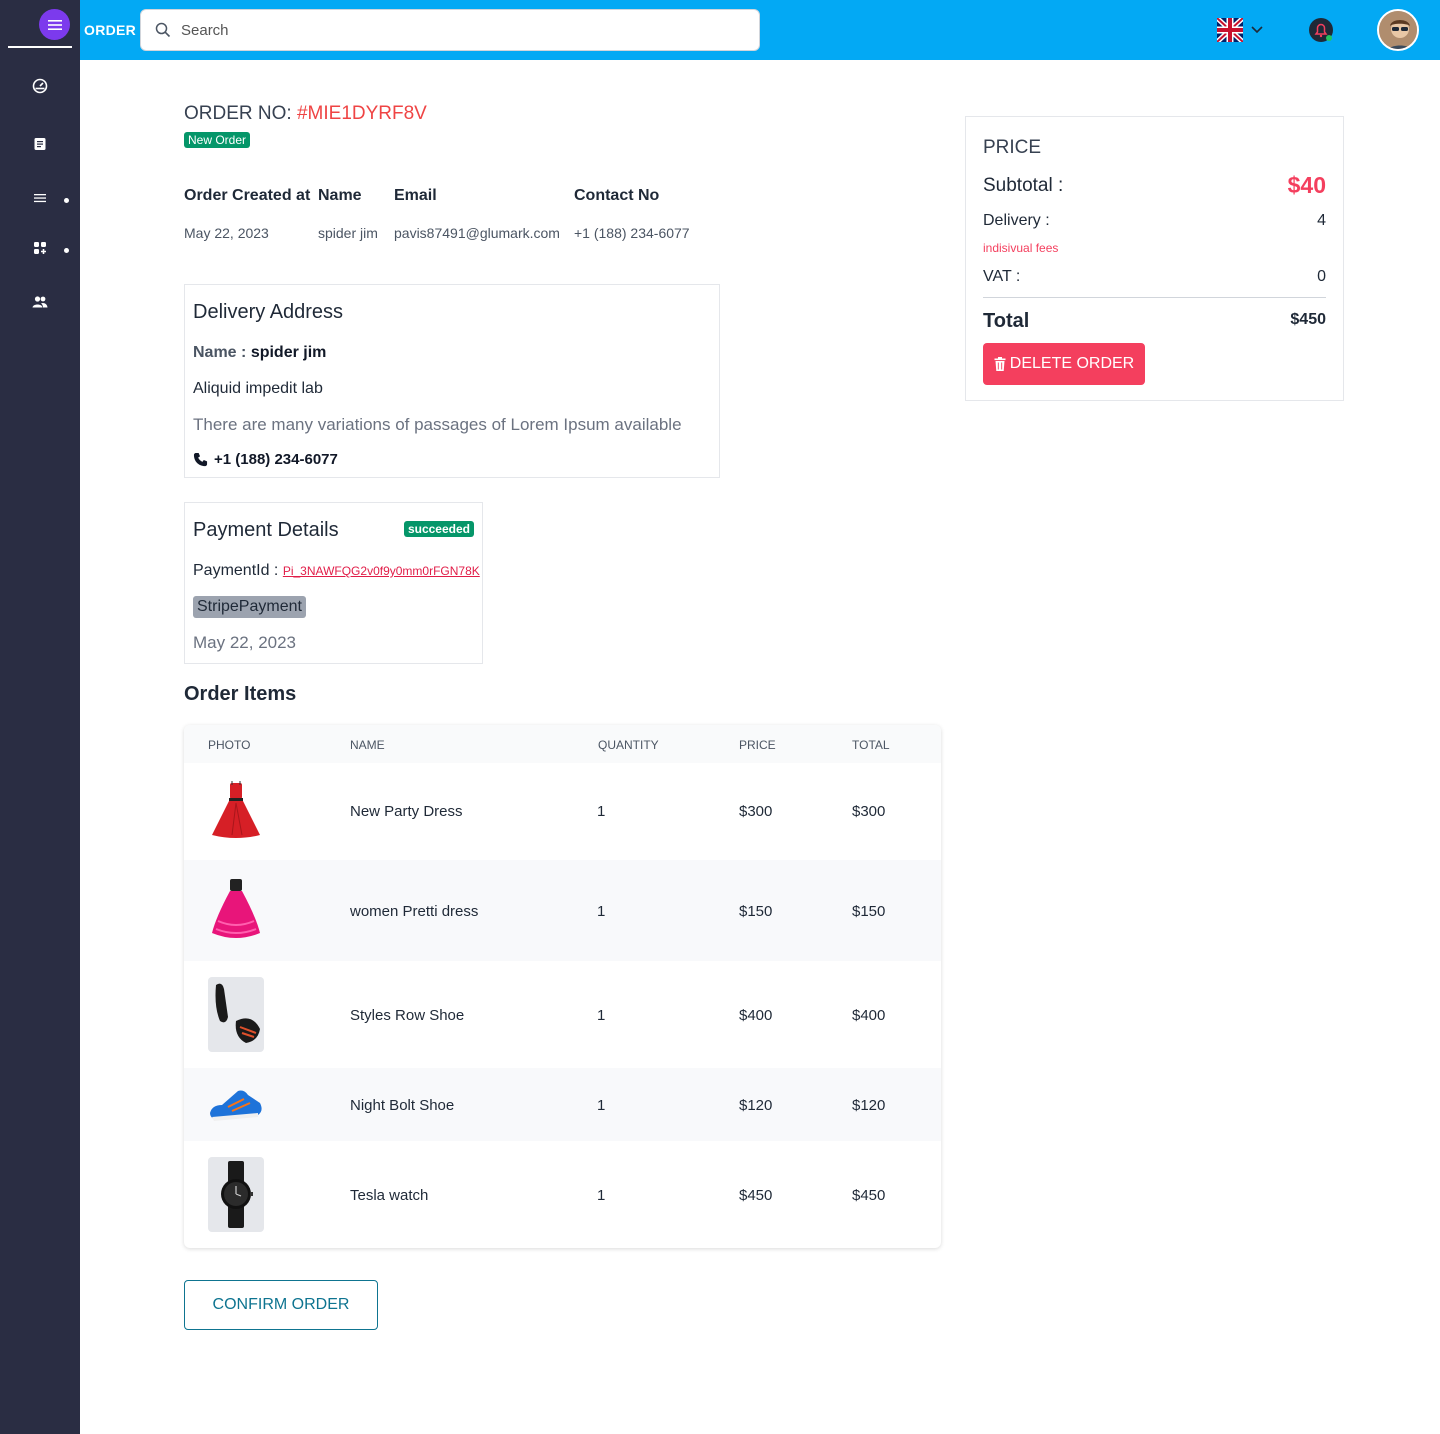 This screenshot has width=1440, height=1434. Describe the element at coordinates (414, 911) in the screenshot. I see `item-name: women Pretti dress` at that location.